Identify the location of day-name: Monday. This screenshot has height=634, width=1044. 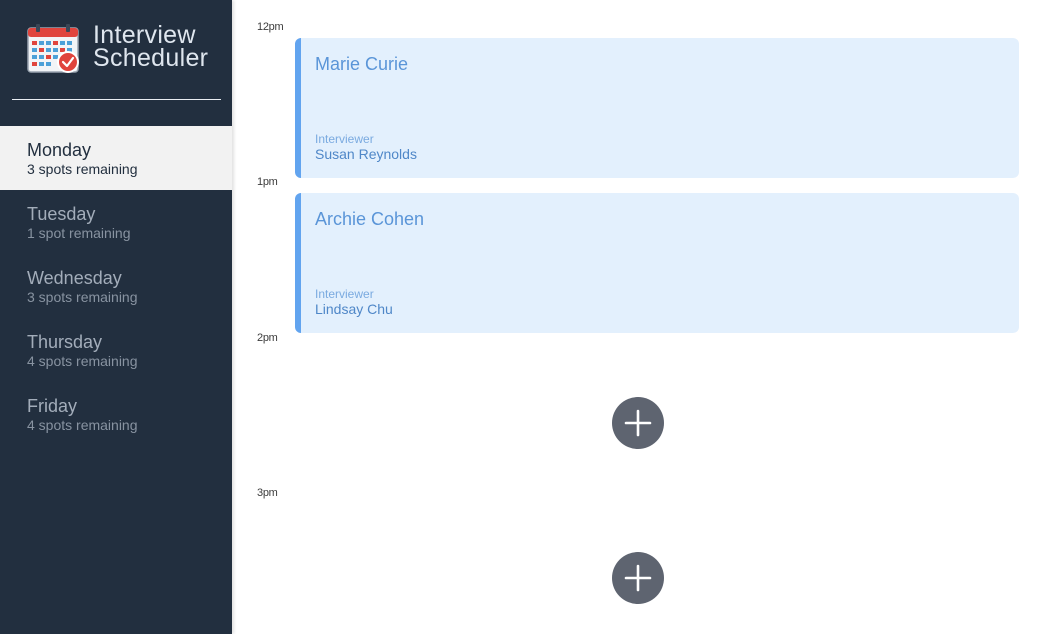
(59, 150).